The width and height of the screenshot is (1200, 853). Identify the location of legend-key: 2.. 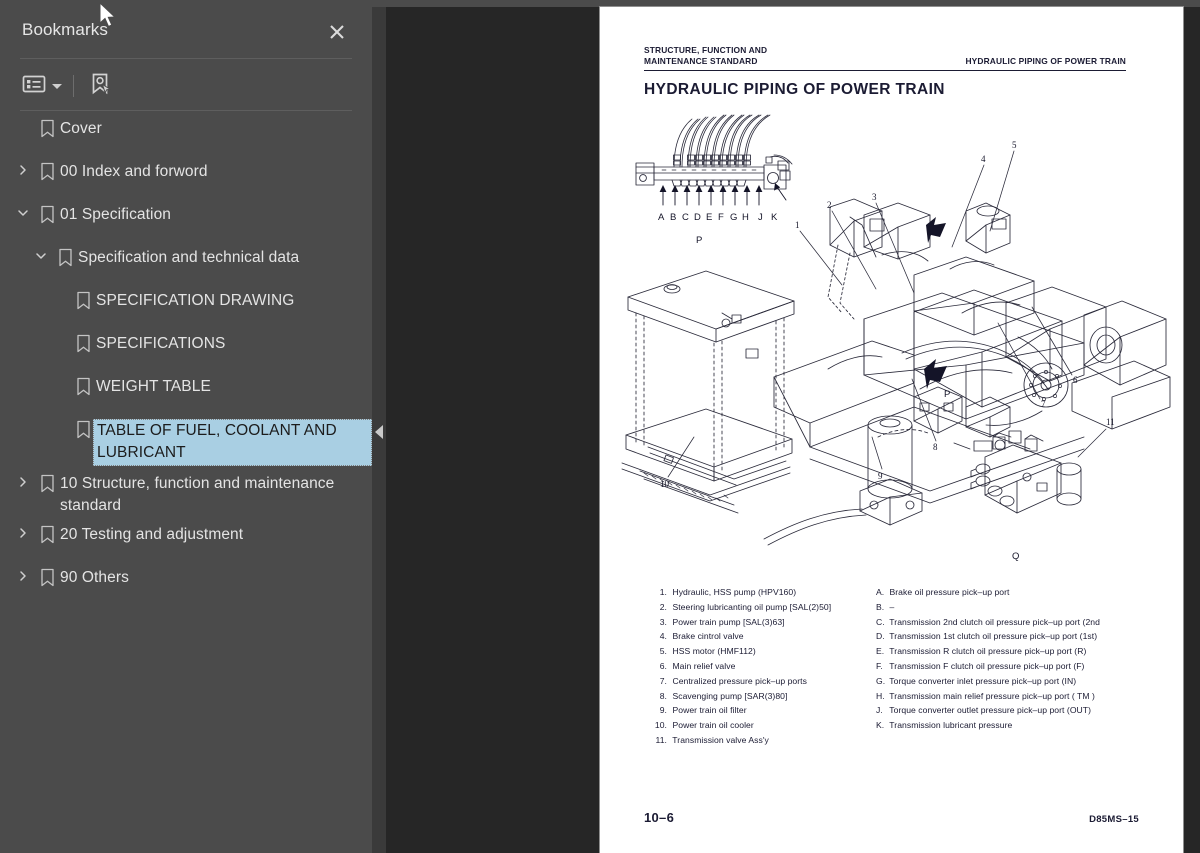
(663, 606).